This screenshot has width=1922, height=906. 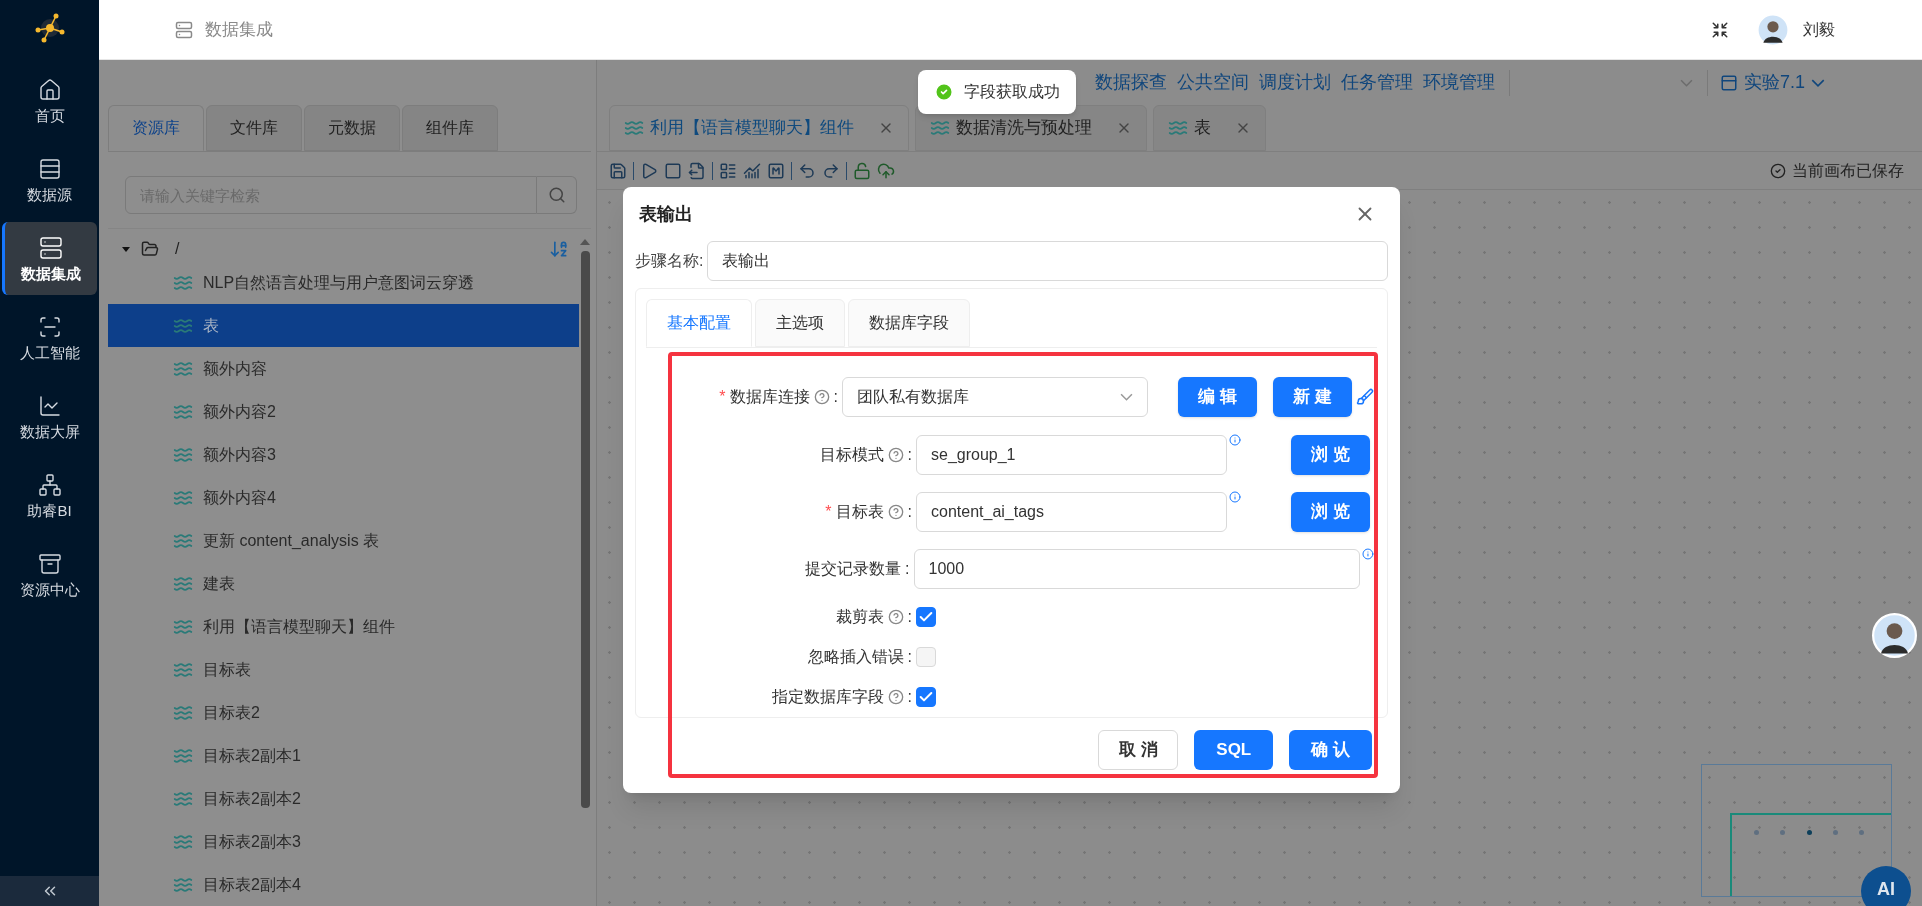 I want to click on dialog-tab: 基本配置, so click(x=699, y=323).